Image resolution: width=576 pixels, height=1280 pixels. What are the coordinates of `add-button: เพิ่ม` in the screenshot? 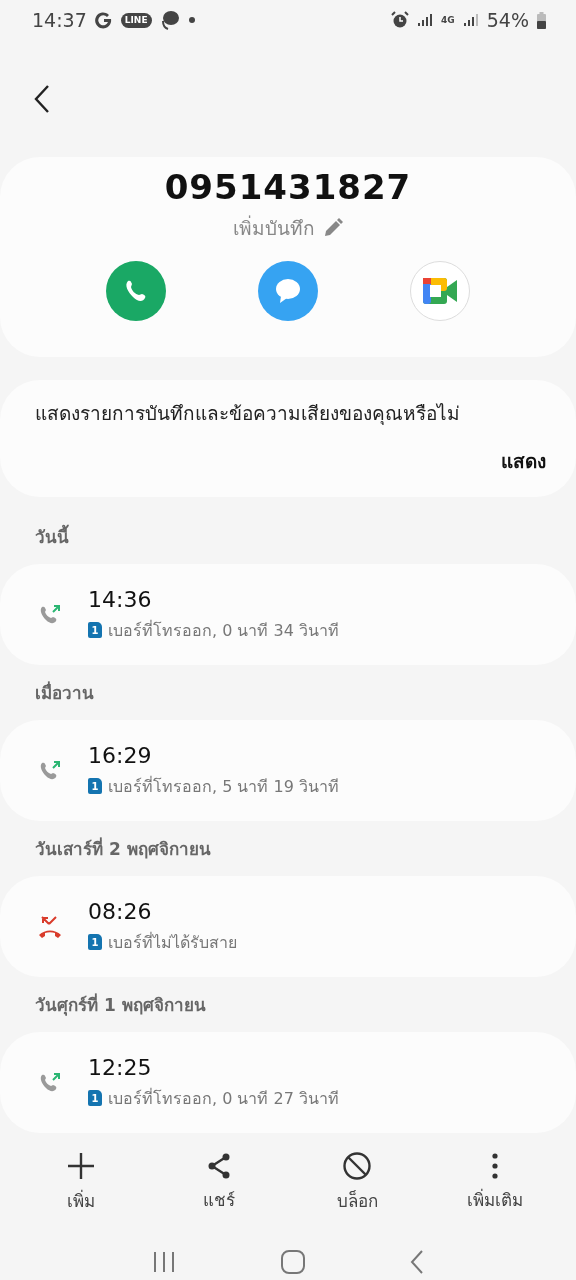 It's located at (81, 1182).